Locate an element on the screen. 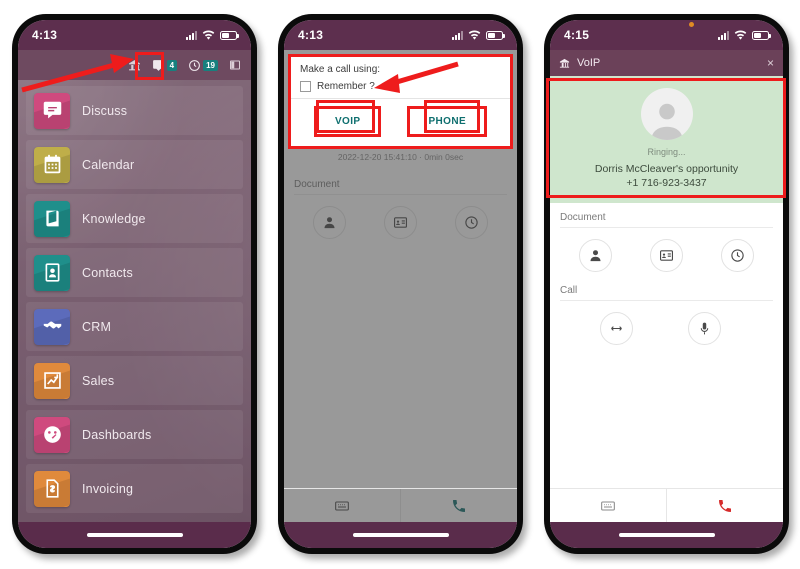 Image resolution: width=800 pixels, height=569 pixels. section-label: Call is located at coordinates (666, 288).